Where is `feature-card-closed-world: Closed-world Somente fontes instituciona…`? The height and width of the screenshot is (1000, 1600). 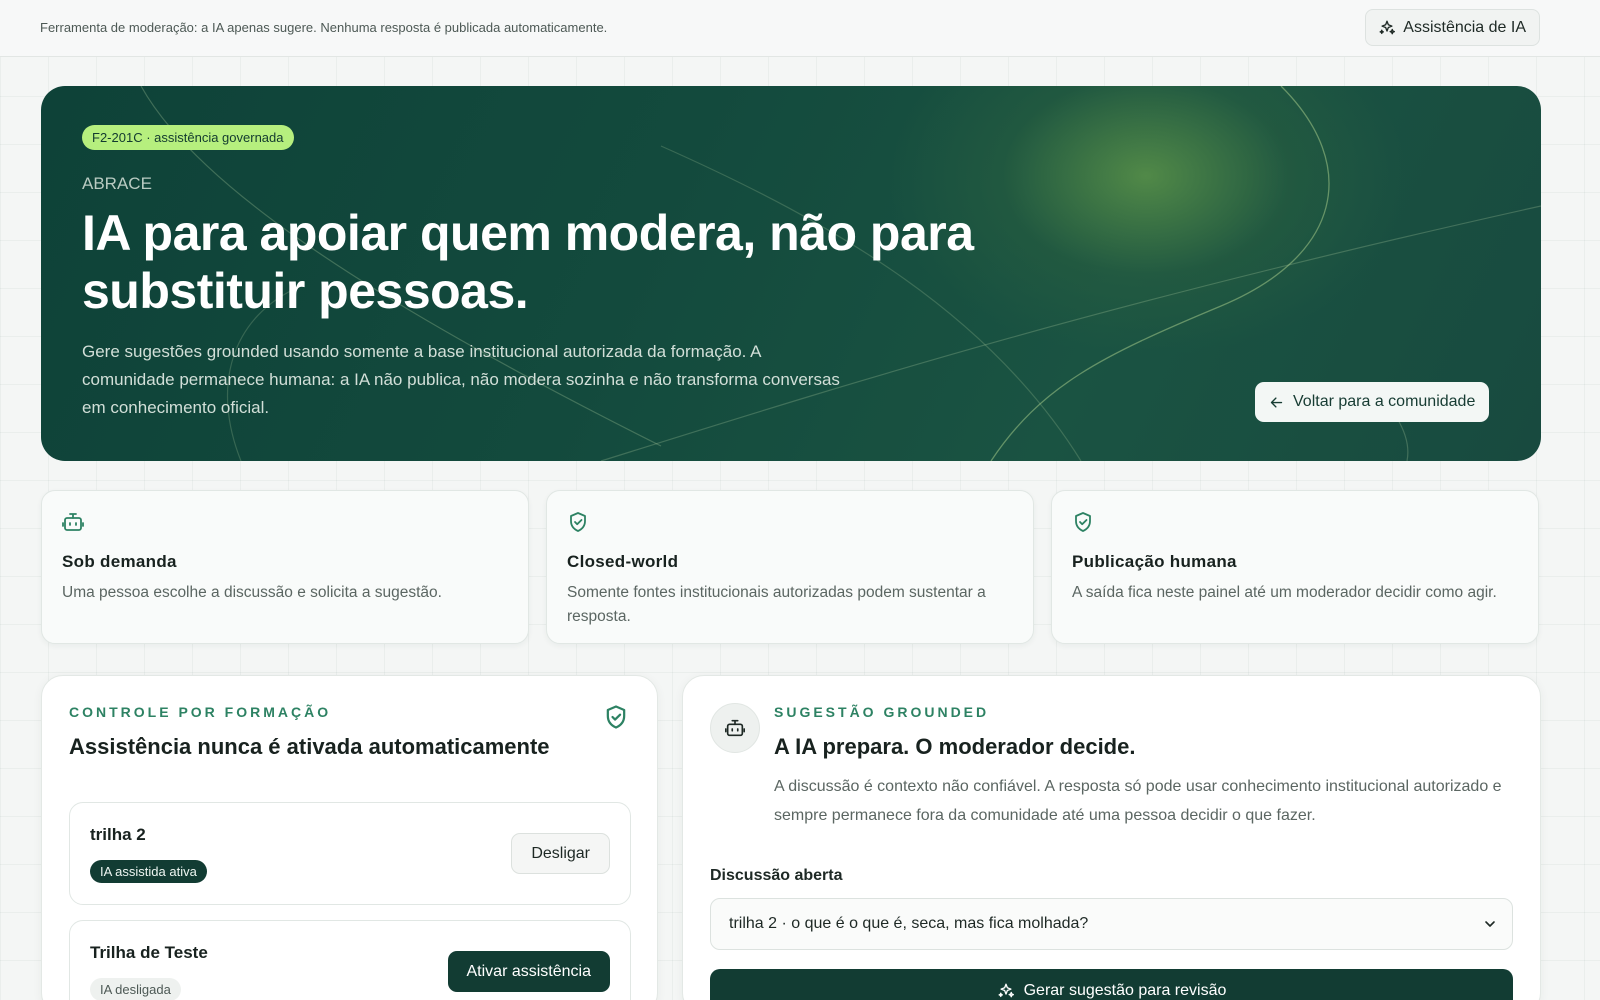 feature-card-closed-world: Closed-world Somente fontes instituciona… is located at coordinates (790, 567).